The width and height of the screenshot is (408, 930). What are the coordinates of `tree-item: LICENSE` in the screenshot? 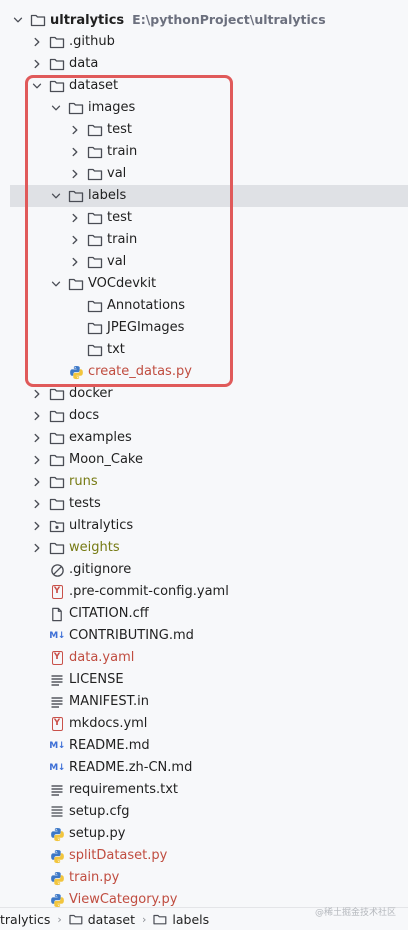 It's located at (204, 680).